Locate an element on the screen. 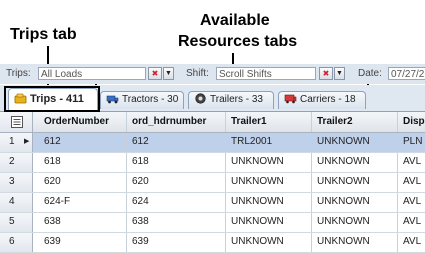  row-number: 4 is located at coordinates (12, 201).